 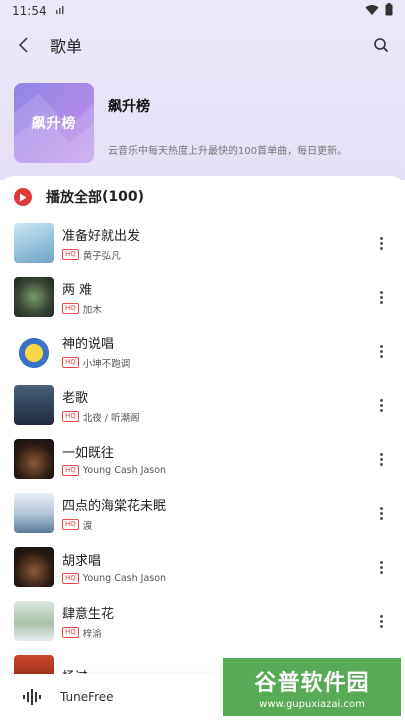 I want to click on song-row: 肆意生花 HQ 梓渝, so click(x=202, y=621).